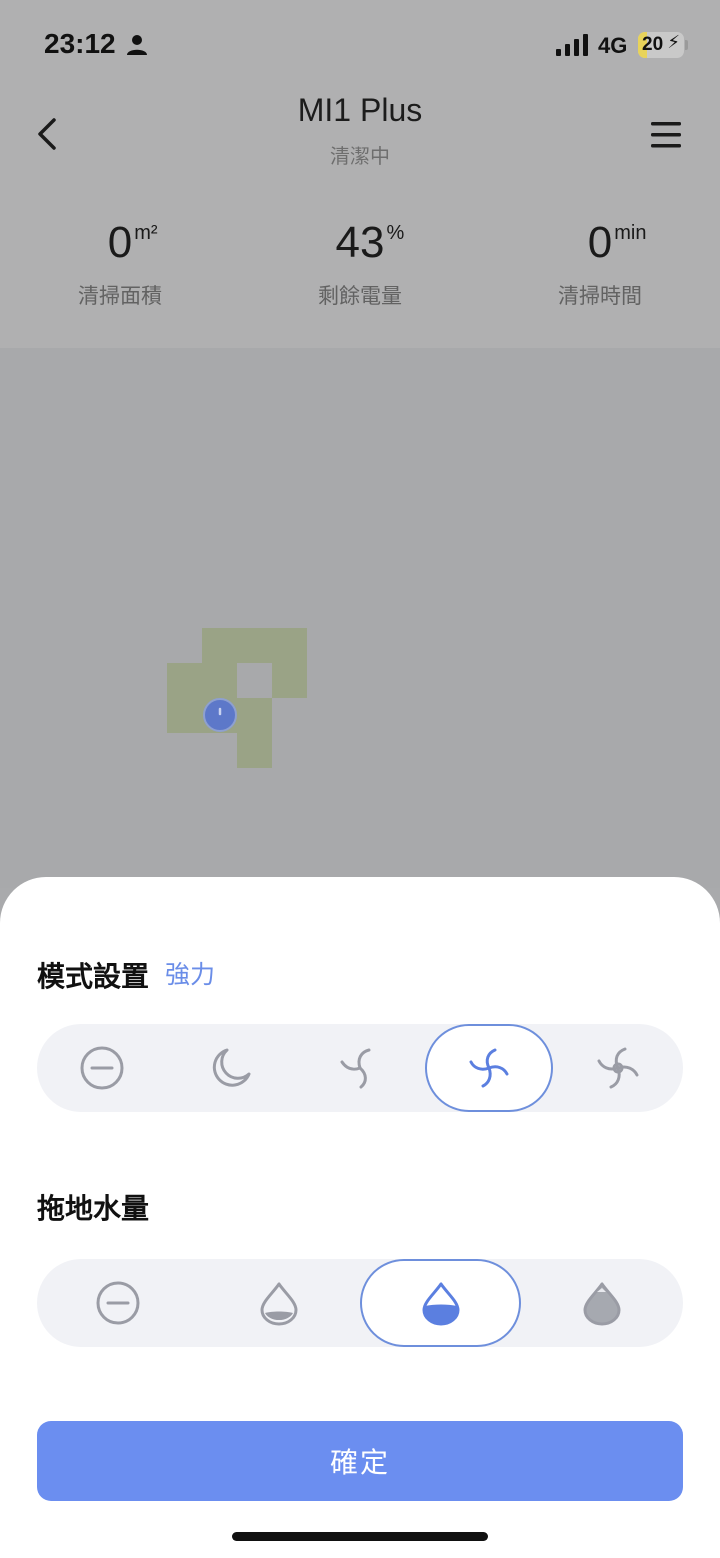 The height and width of the screenshot is (1558, 720). I want to click on drop-high-icon, so click(602, 1304).